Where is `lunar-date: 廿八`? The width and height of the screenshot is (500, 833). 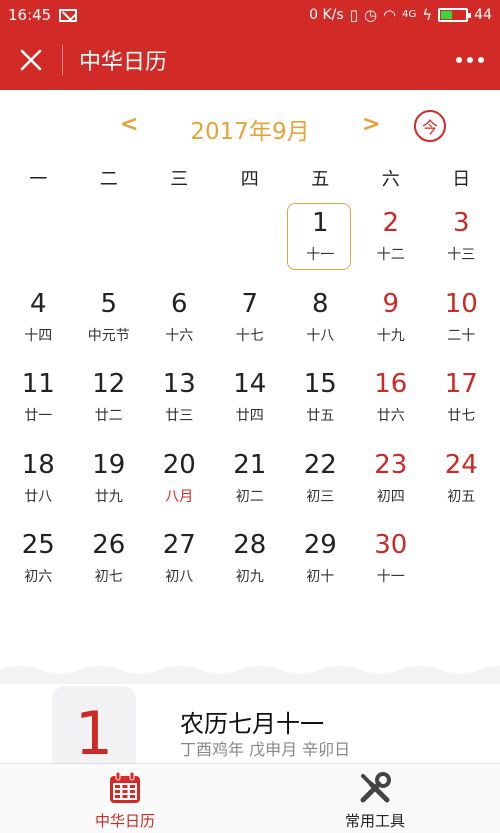 lunar-date: 廿八 is located at coordinates (38, 496).